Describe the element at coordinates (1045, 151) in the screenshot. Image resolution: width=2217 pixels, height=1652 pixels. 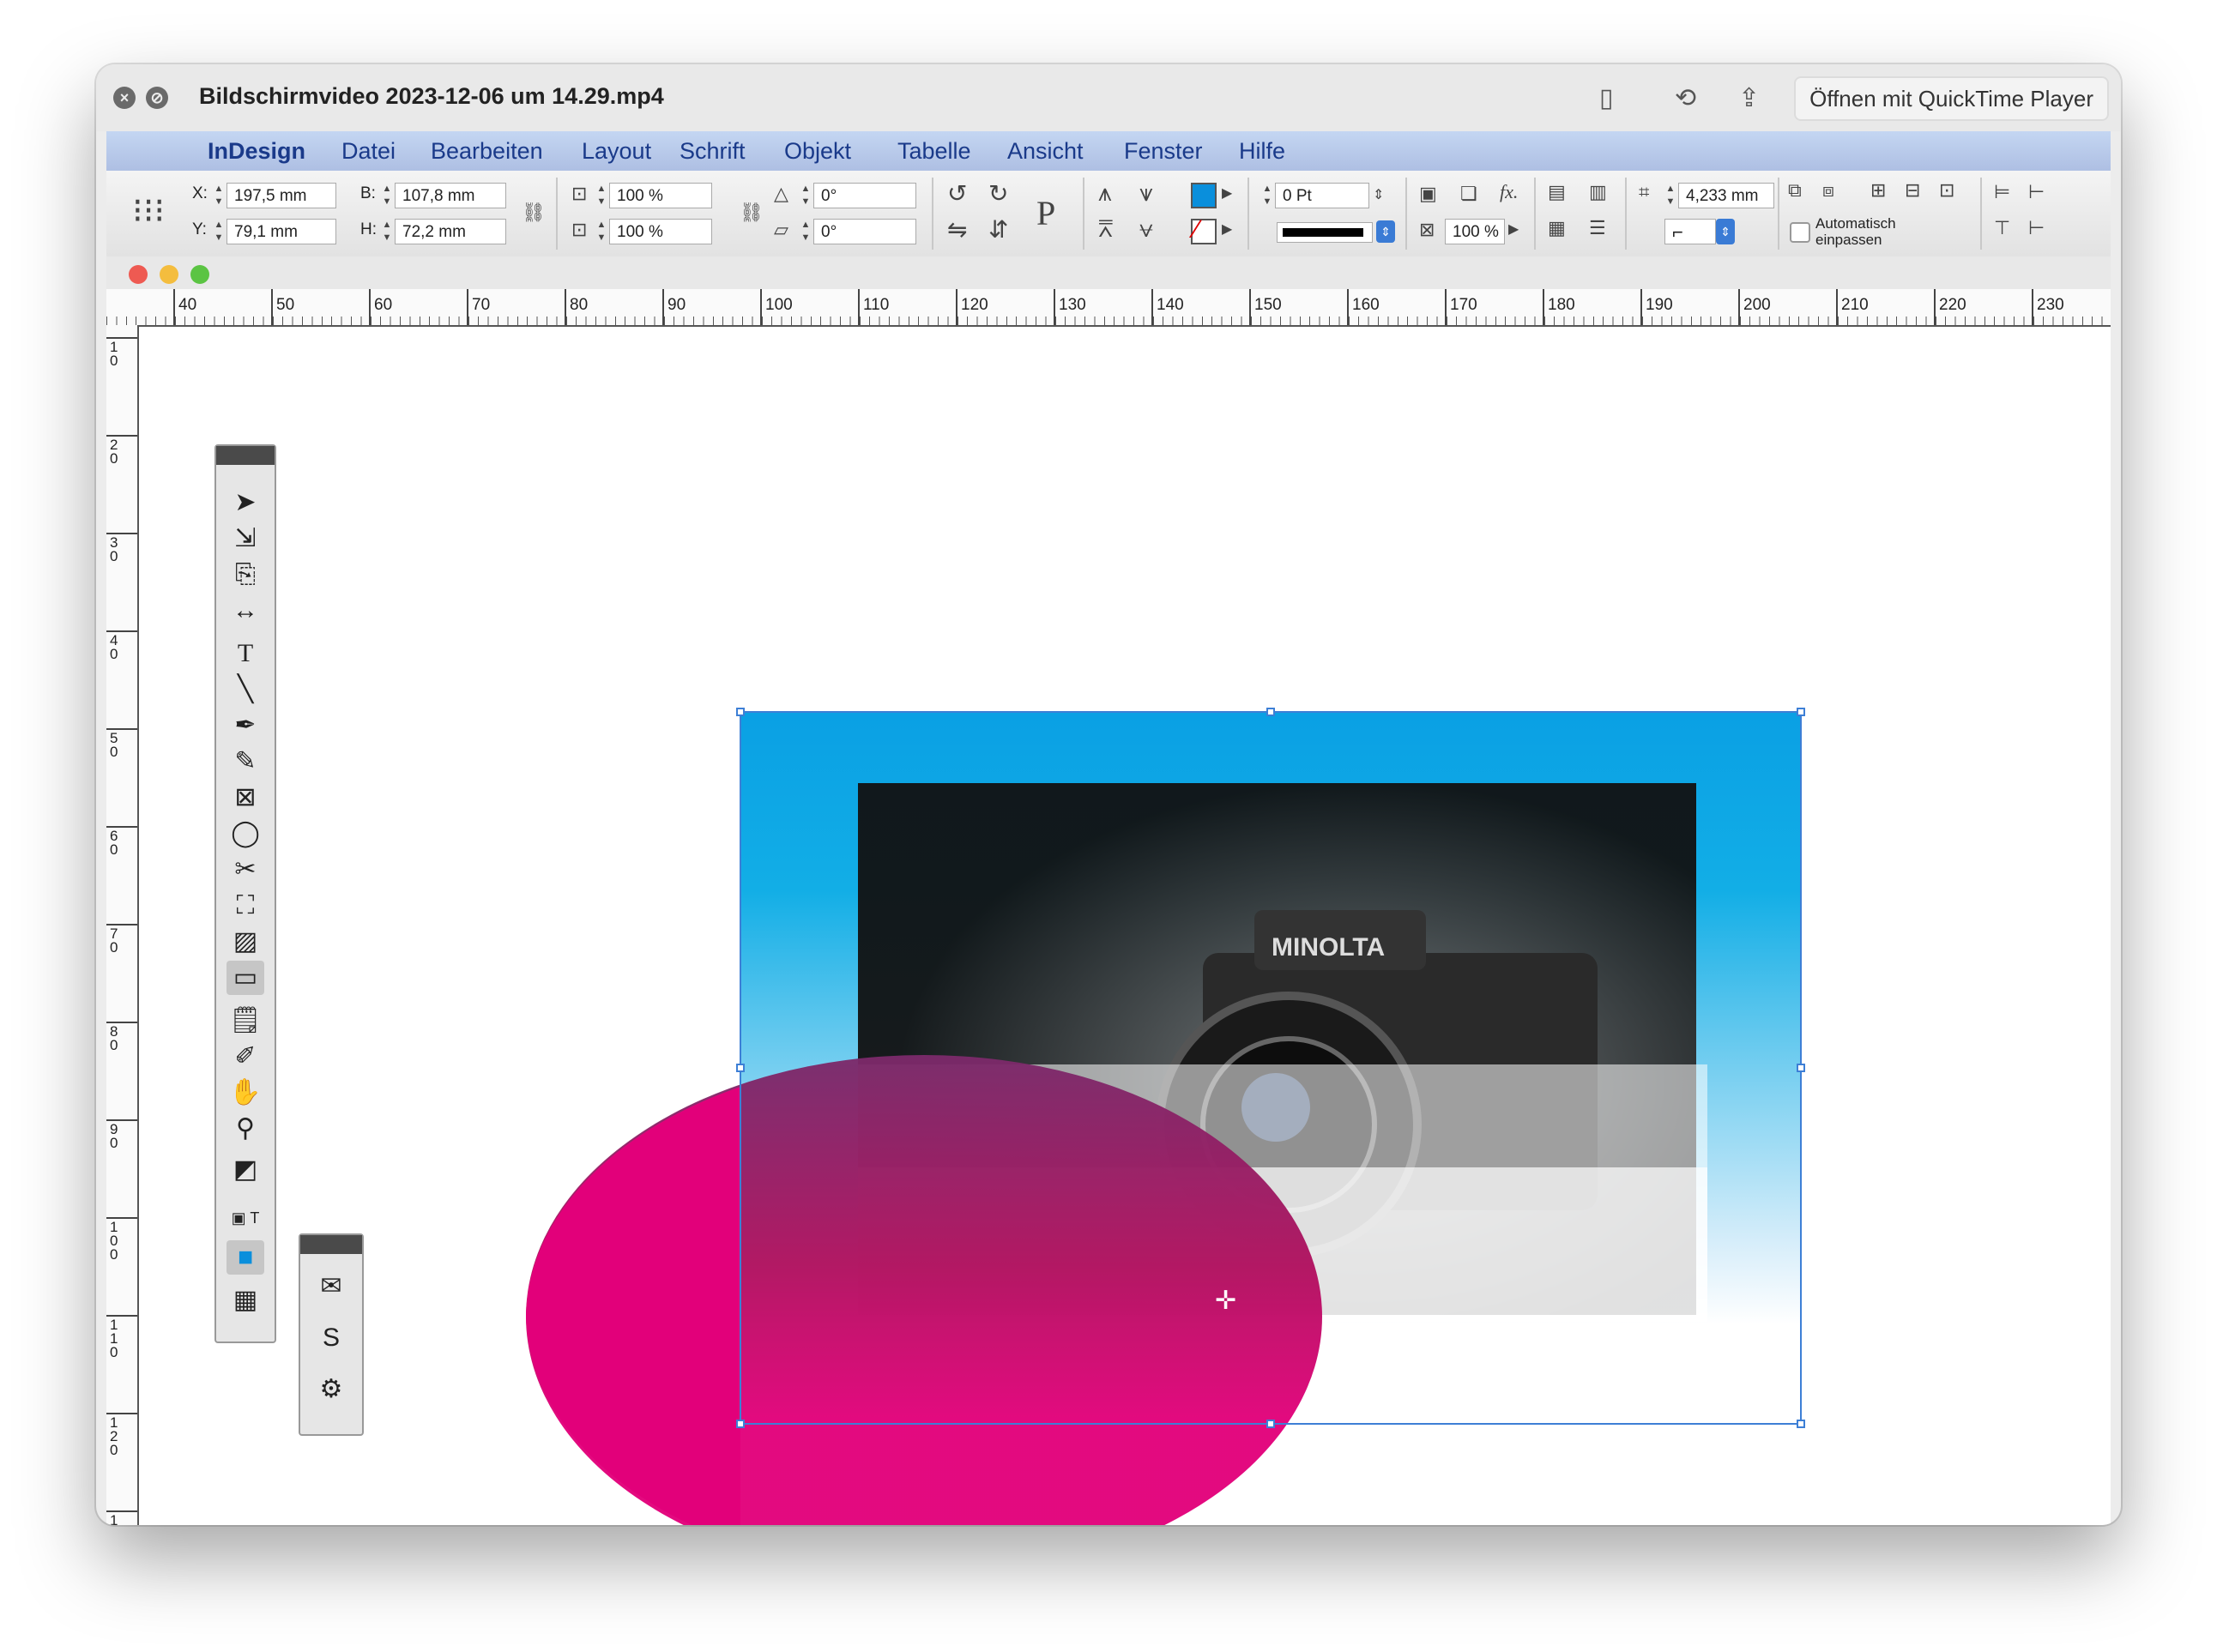
I see `menu-ansicht: Ansicht` at that location.